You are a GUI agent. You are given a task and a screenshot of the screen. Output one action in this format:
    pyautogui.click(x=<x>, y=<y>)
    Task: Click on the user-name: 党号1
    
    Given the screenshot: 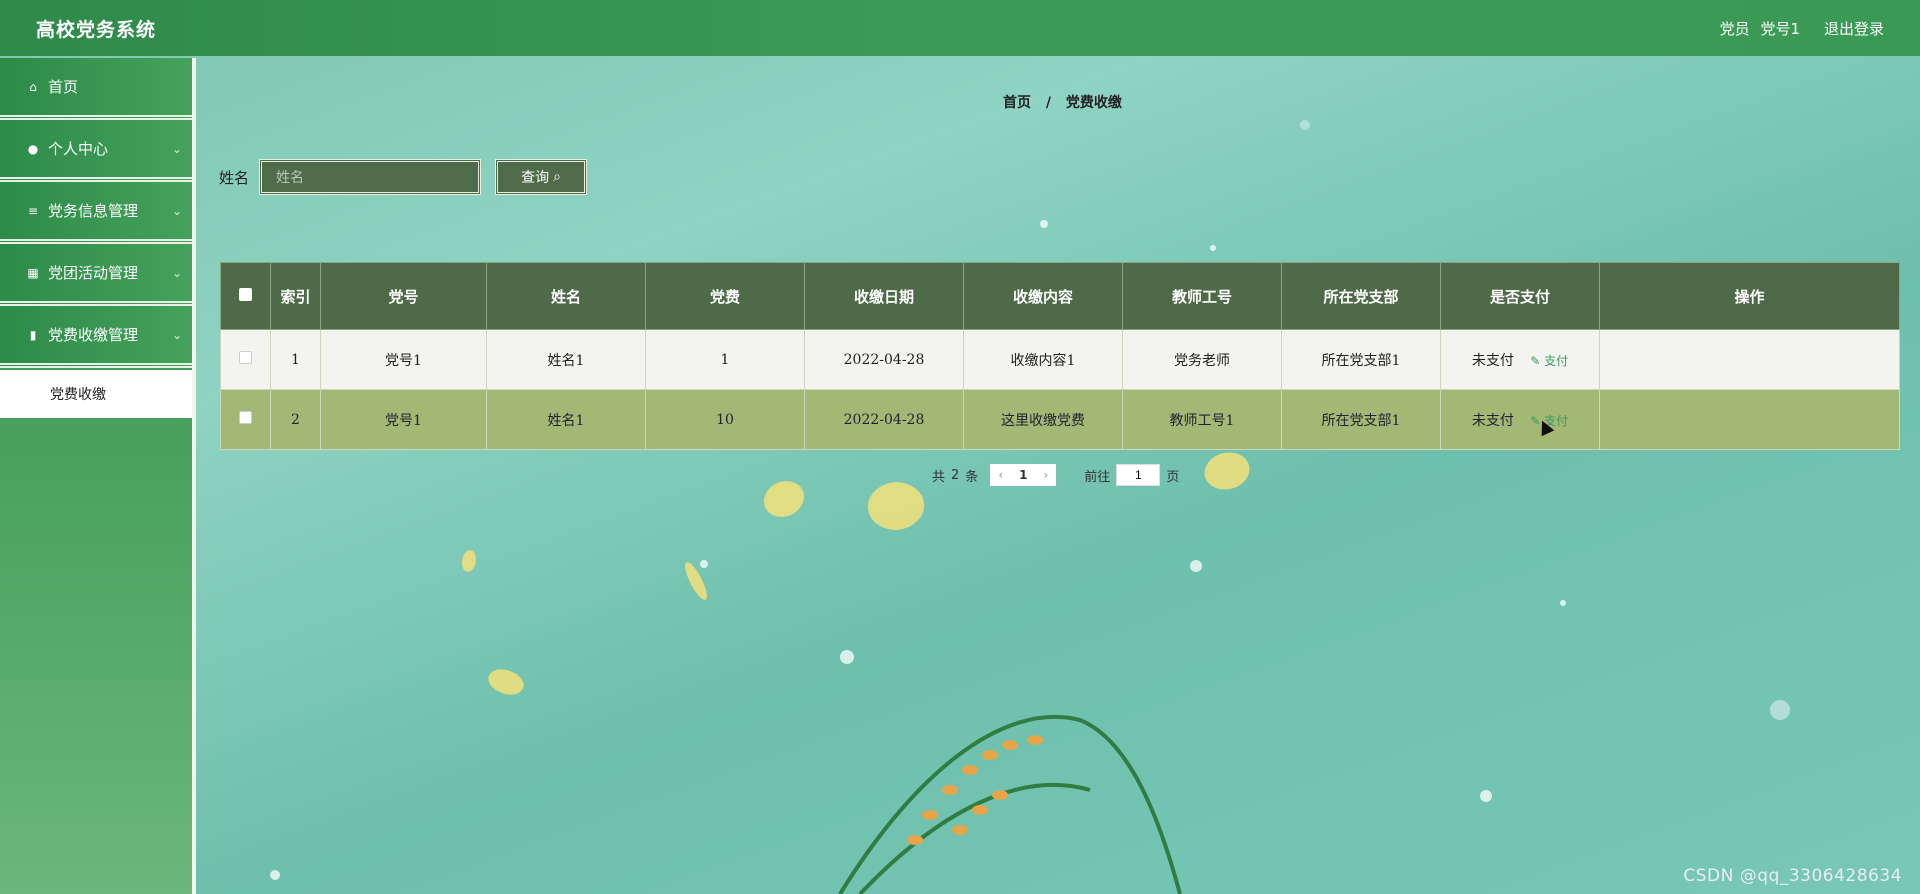 What is the action you would take?
    pyautogui.click(x=1780, y=28)
    